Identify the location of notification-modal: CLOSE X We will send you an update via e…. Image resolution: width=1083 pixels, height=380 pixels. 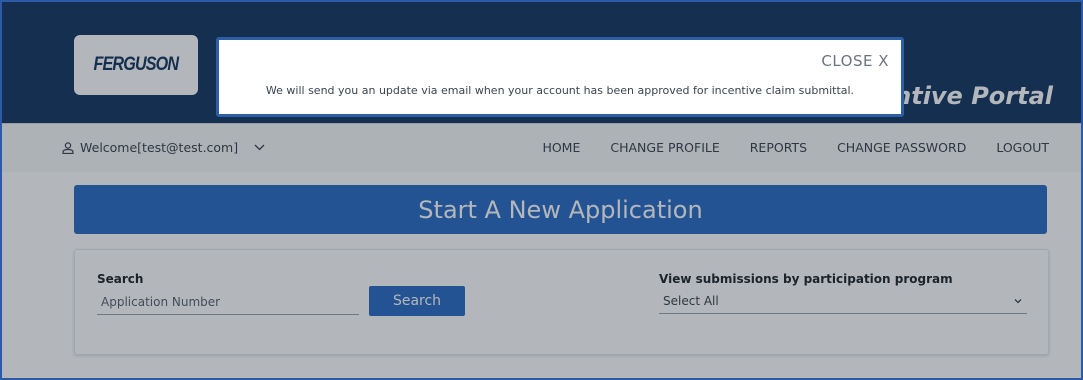
(560, 77).